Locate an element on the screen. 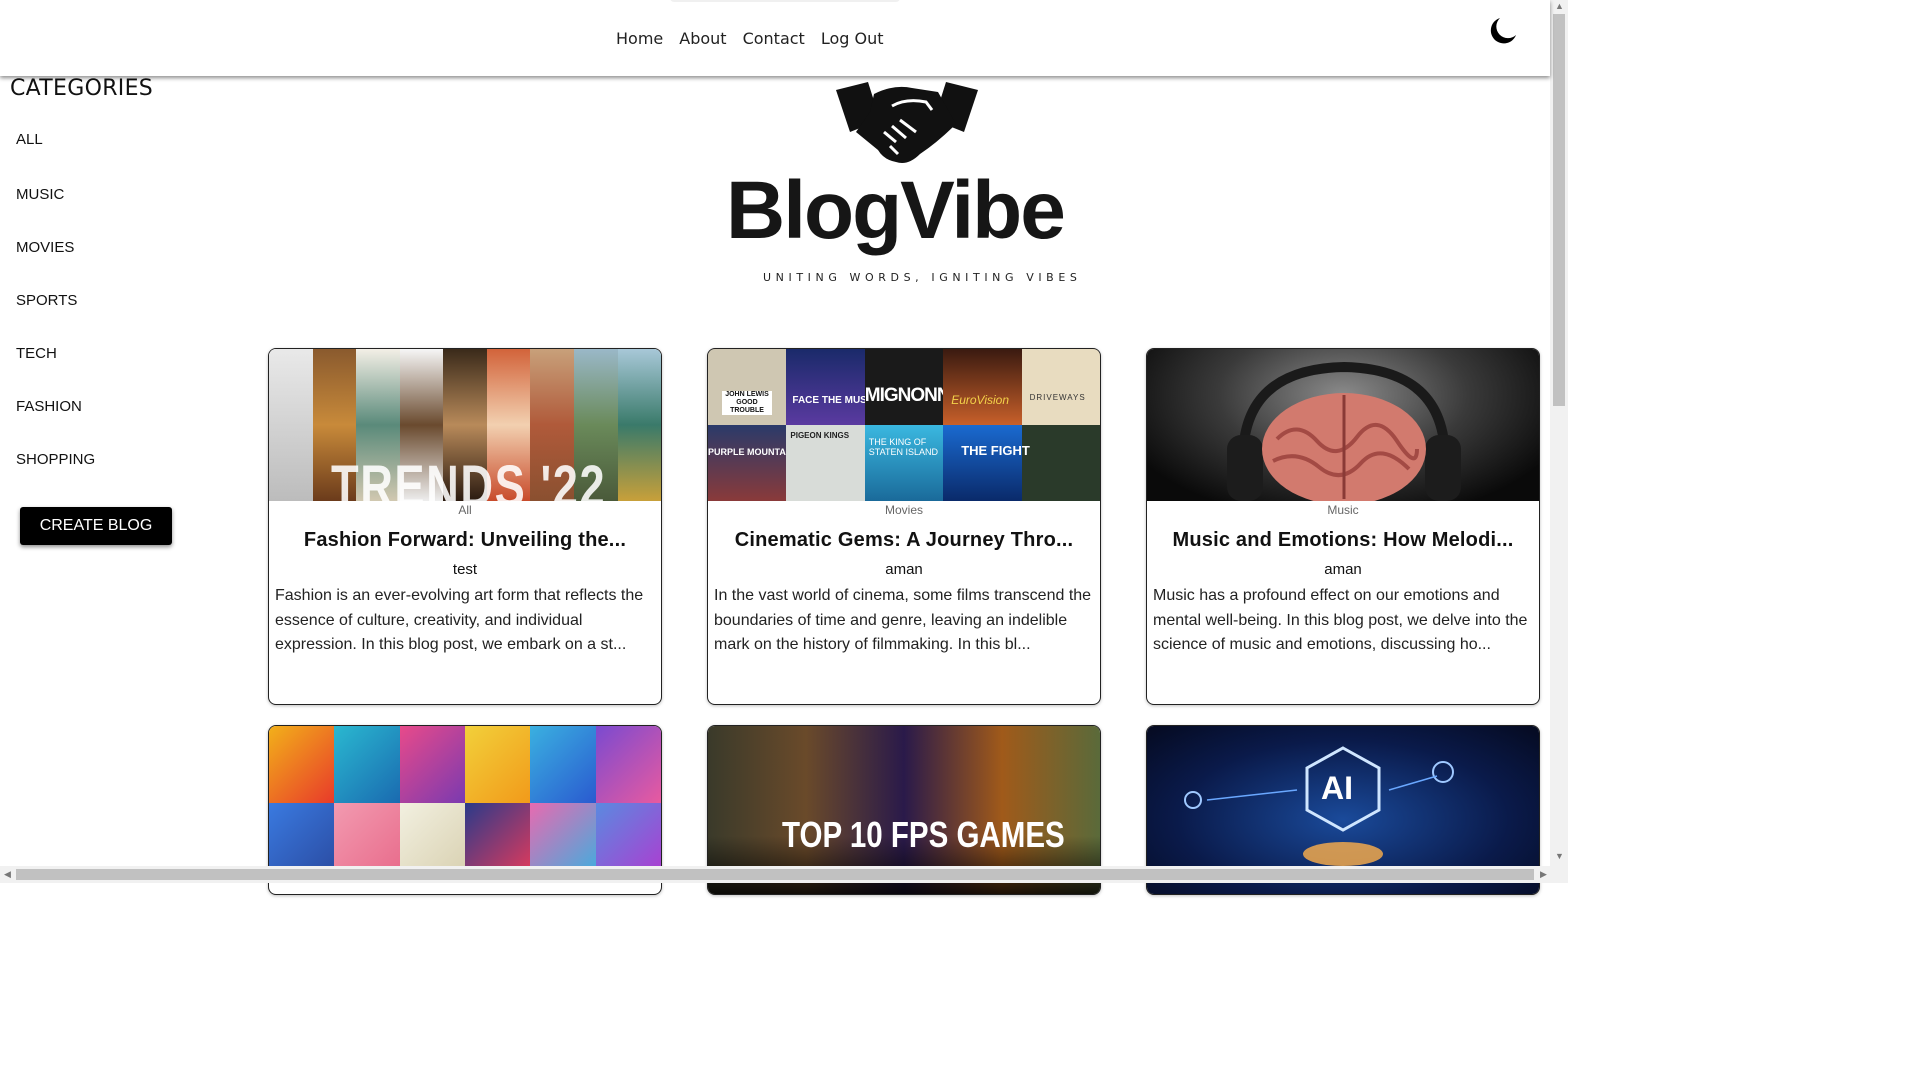 The height and width of the screenshot is (1080, 1920). categories-title: CATEGORIES is located at coordinates (82, 88).